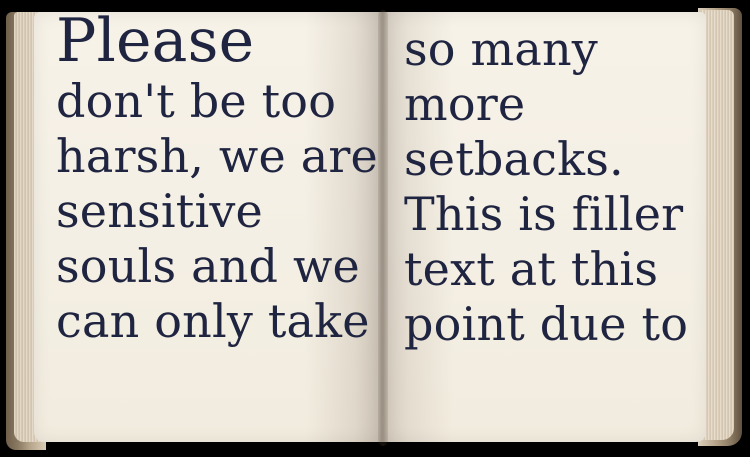 The image size is (750, 457). What do you see at coordinates (718, 225) in the screenshot?
I see `page-stack-right` at bounding box center [718, 225].